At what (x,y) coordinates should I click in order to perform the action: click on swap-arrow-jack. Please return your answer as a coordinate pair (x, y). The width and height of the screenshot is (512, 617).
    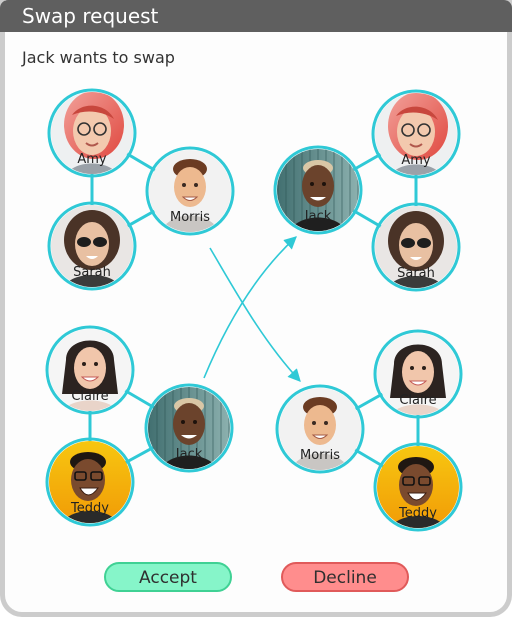
    Looking at the image, I should click on (250, 307).